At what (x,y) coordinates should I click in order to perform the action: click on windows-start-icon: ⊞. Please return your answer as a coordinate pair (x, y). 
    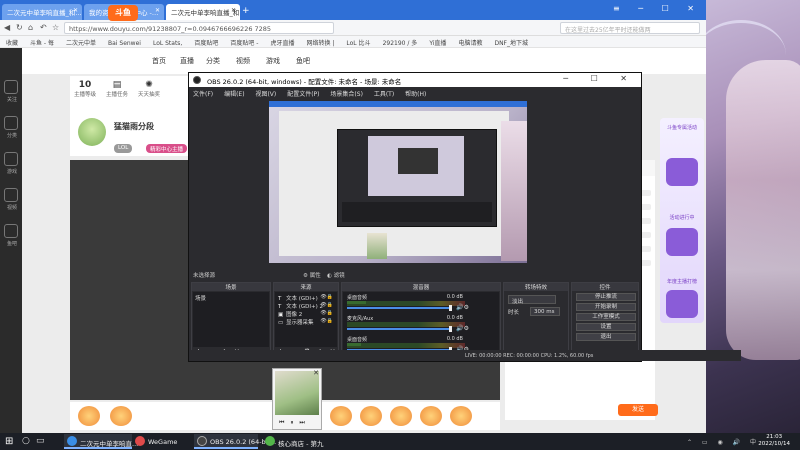
    Looking at the image, I should click on (9, 441).